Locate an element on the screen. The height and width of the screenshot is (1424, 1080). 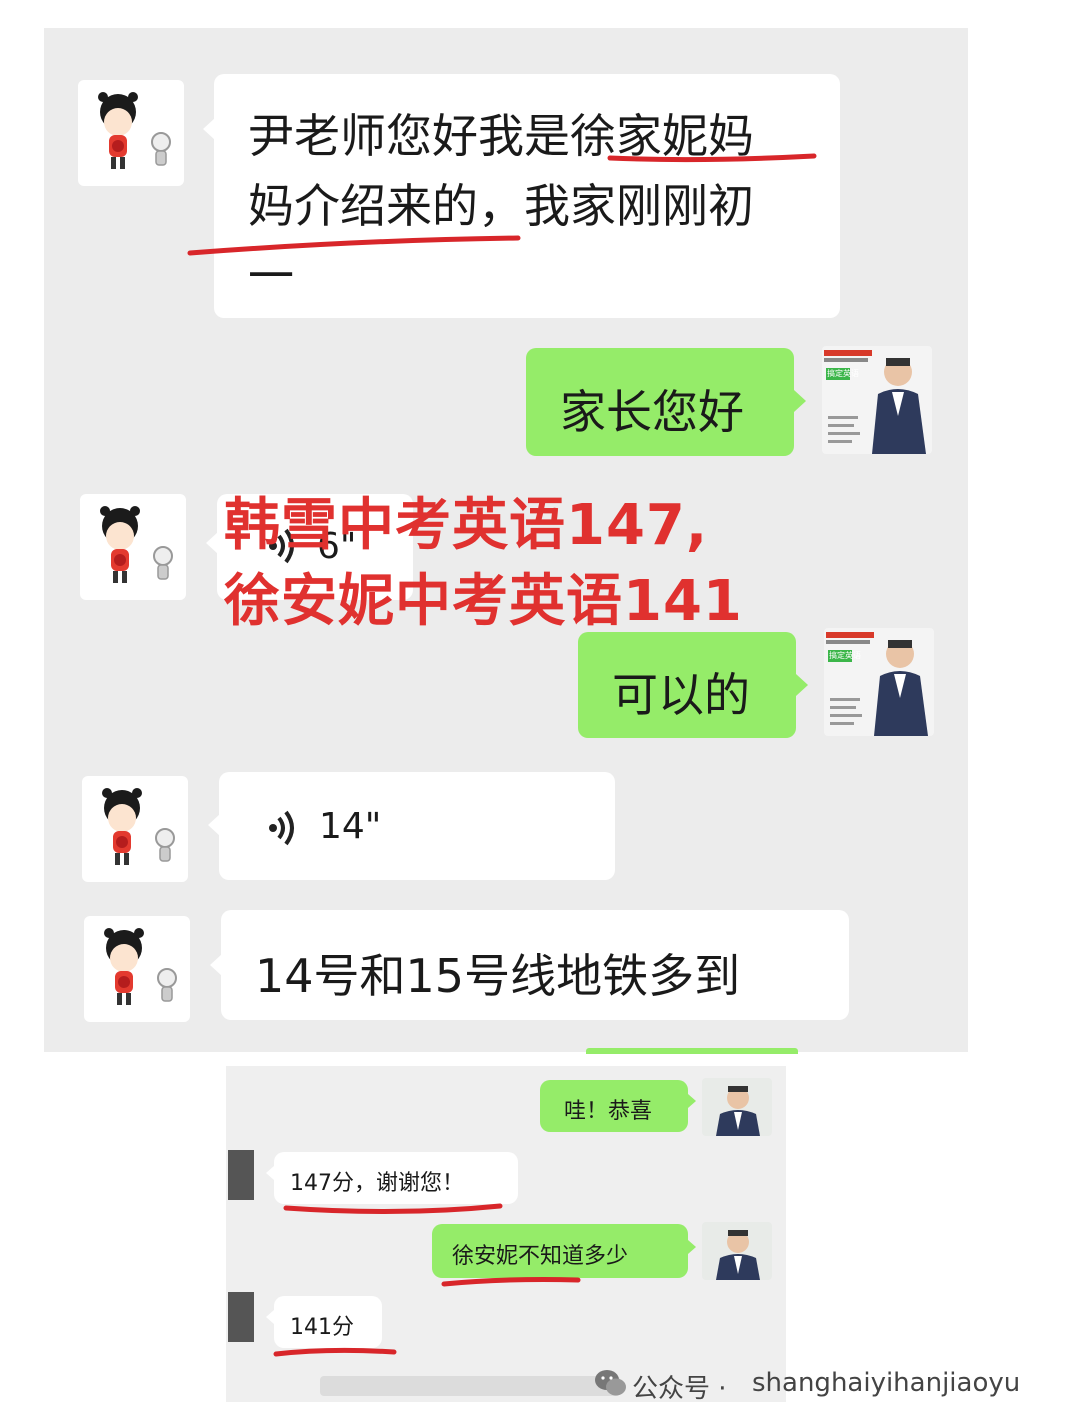
bottom-input-bar is located at coordinates (470, 1386).